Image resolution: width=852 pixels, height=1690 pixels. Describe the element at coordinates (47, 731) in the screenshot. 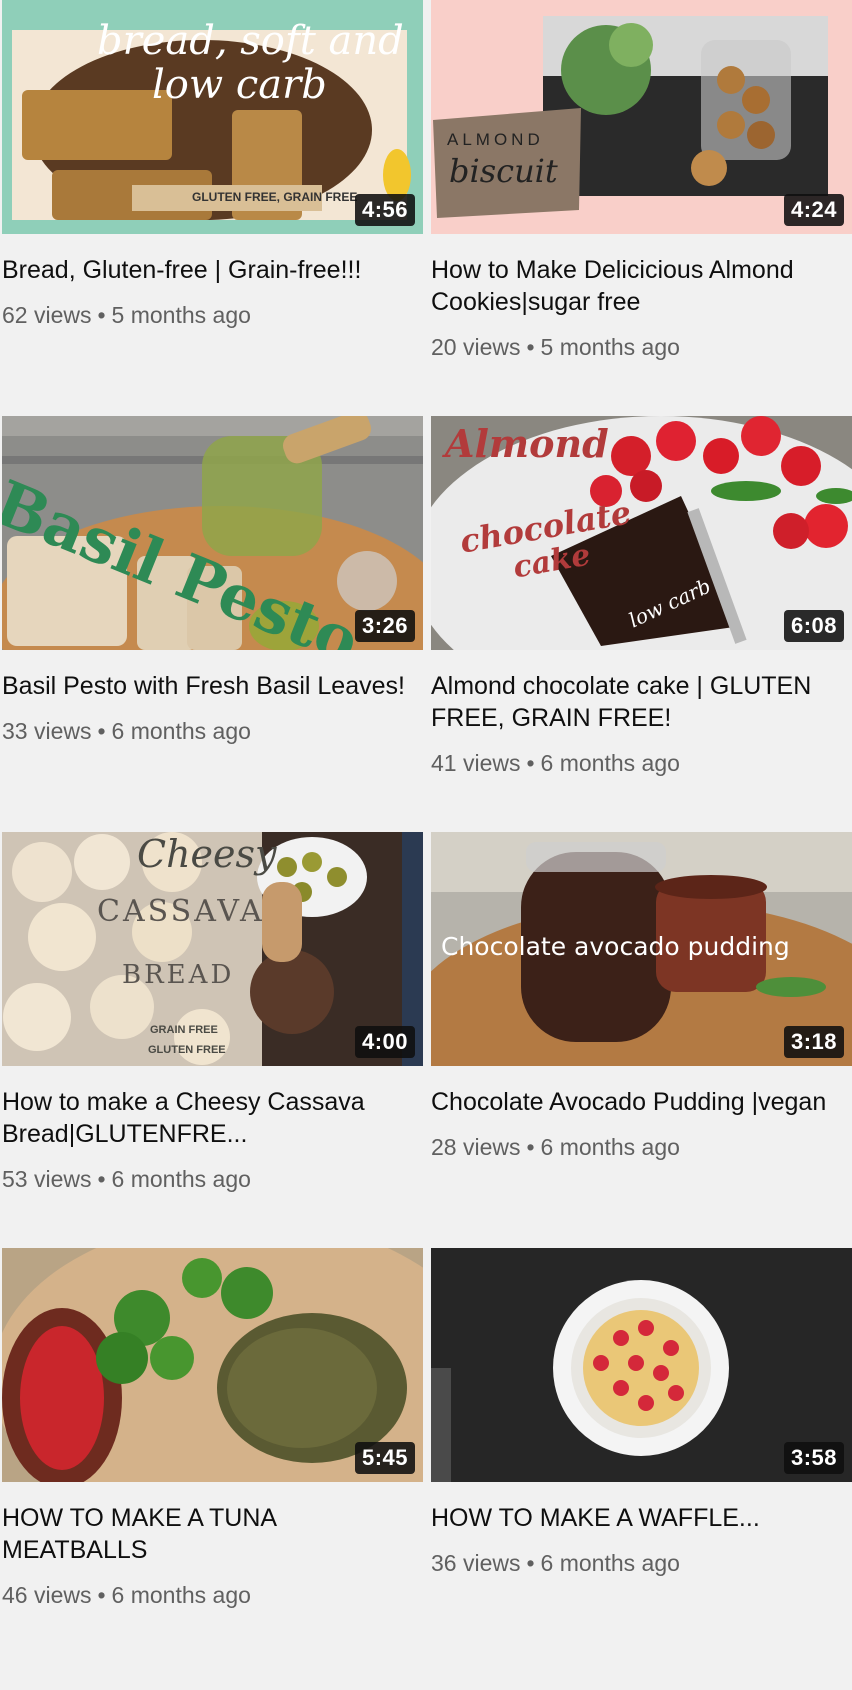

I see `view-count: 33 views` at that location.